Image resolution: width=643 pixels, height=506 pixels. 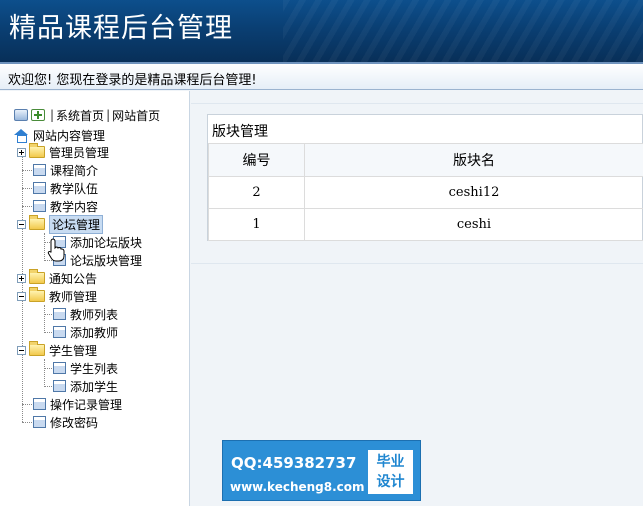 What do you see at coordinates (132, 80) in the screenshot?
I see `welcome-text: 欢迎您! 您现在登录的是精品课程后台管理!` at bounding box center [132, 80].